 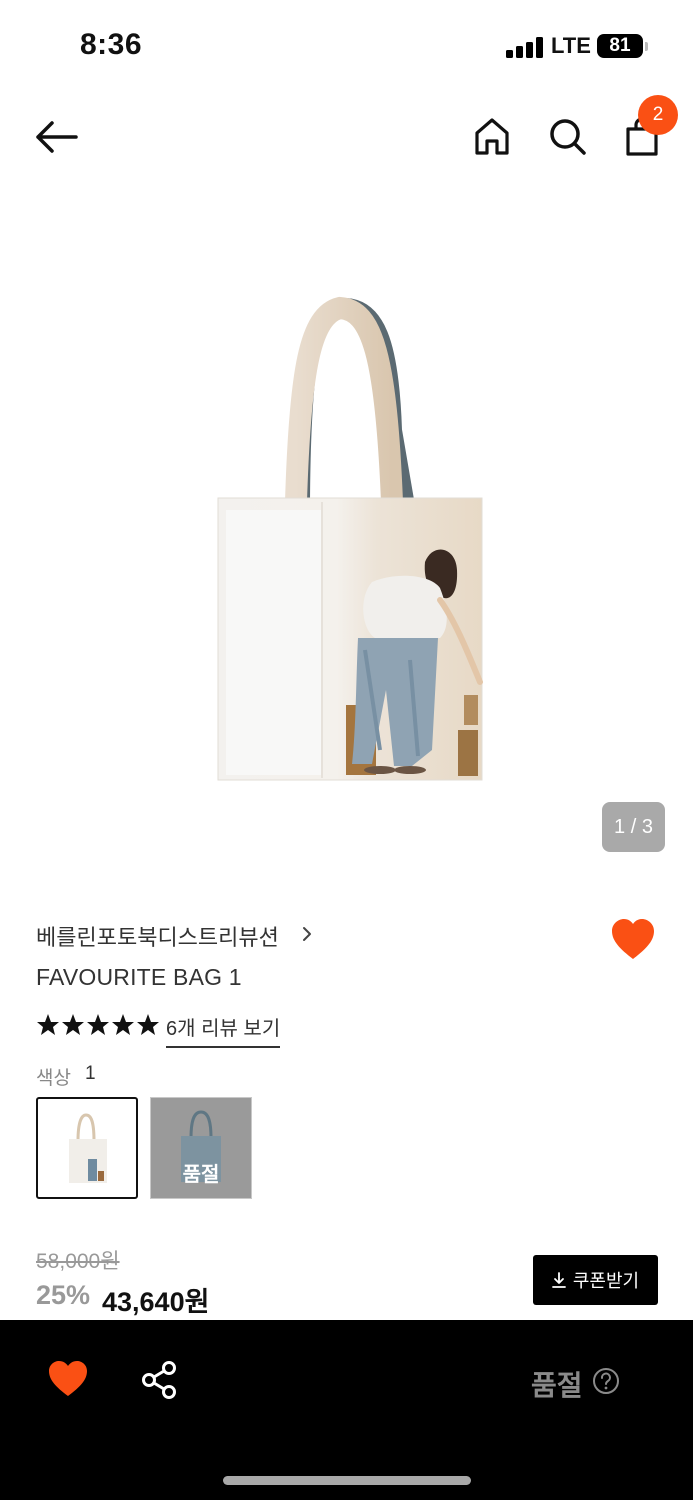 I want to click on bottom-action-bar: 품절, so click(x=346, y=1410).